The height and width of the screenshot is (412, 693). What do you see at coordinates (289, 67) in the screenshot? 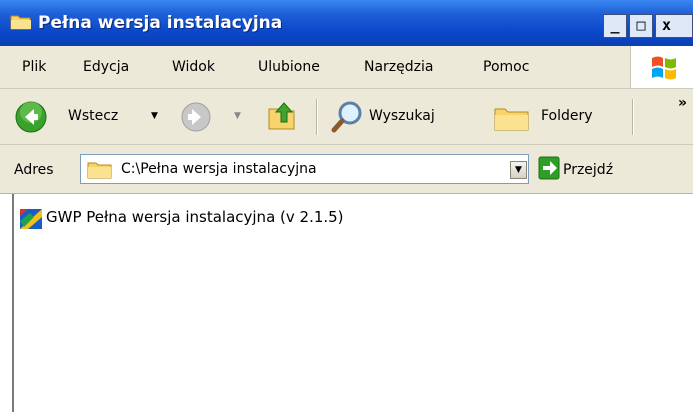
I see `menu-favorites: Ulubione` at bounding box center [289, 67].